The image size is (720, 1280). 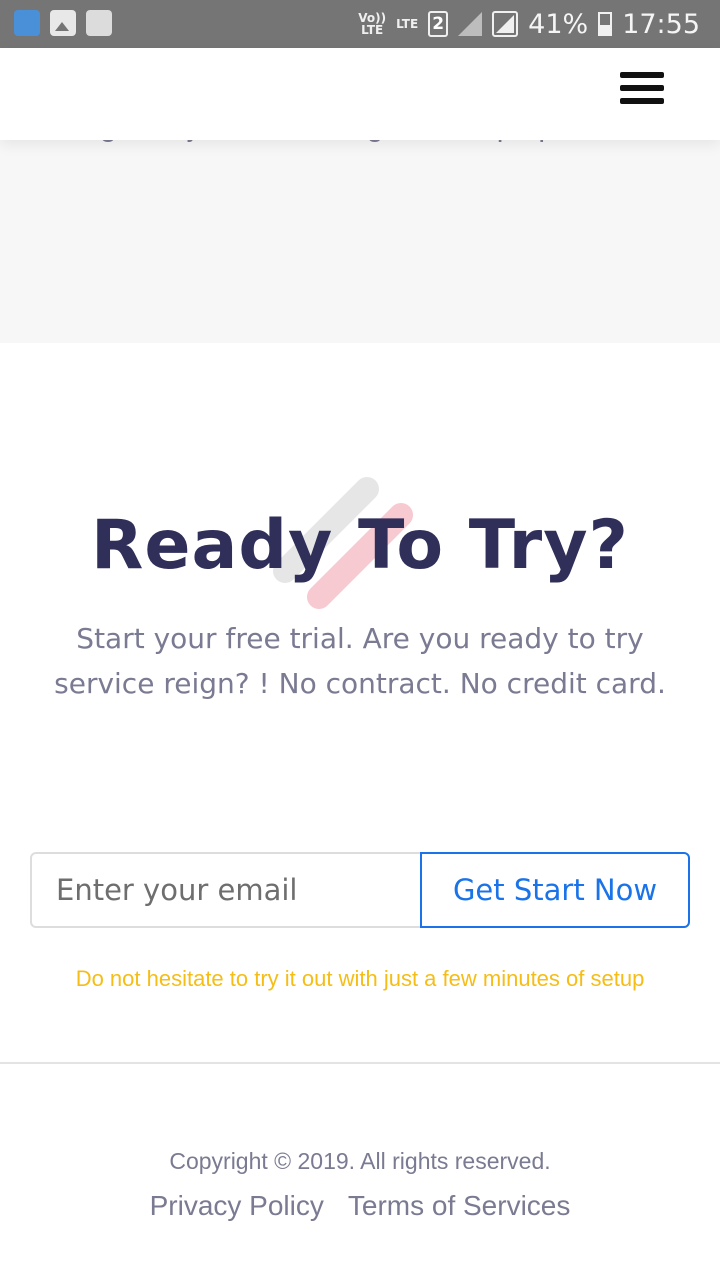 What do you see at coordinates (459, 1206) in the screenshot?
I see `terms-of-services-link: Terms of Services` at bounding box center [459, 1206].